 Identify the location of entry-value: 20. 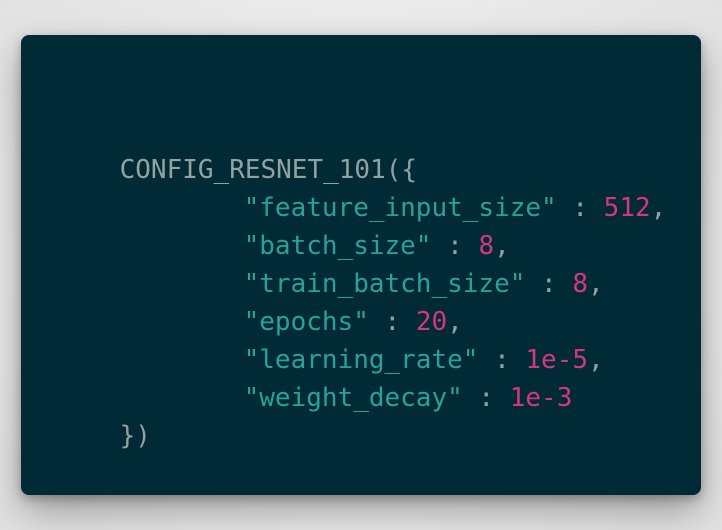
(431, 322).